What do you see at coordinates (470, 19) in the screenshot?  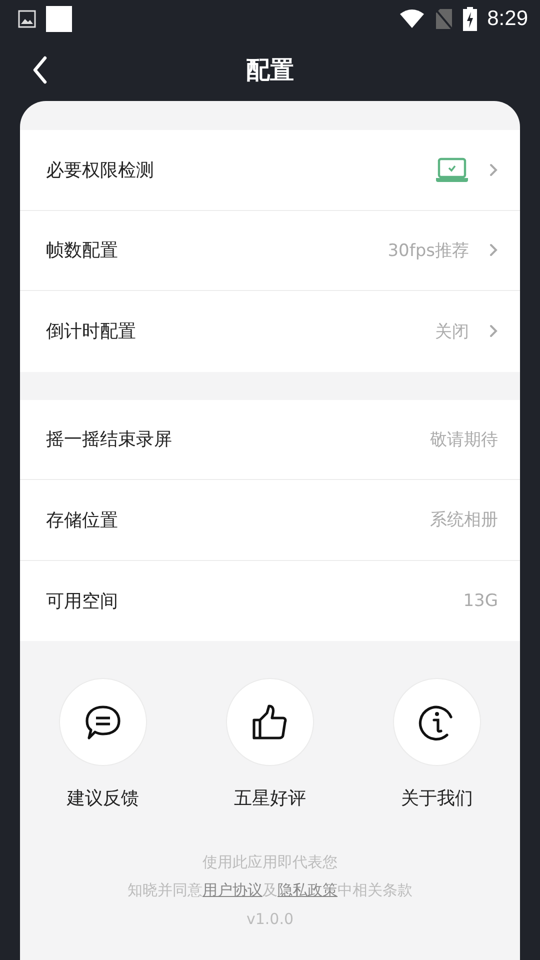 I see `battery-icon` at bounding box center [470, 19].